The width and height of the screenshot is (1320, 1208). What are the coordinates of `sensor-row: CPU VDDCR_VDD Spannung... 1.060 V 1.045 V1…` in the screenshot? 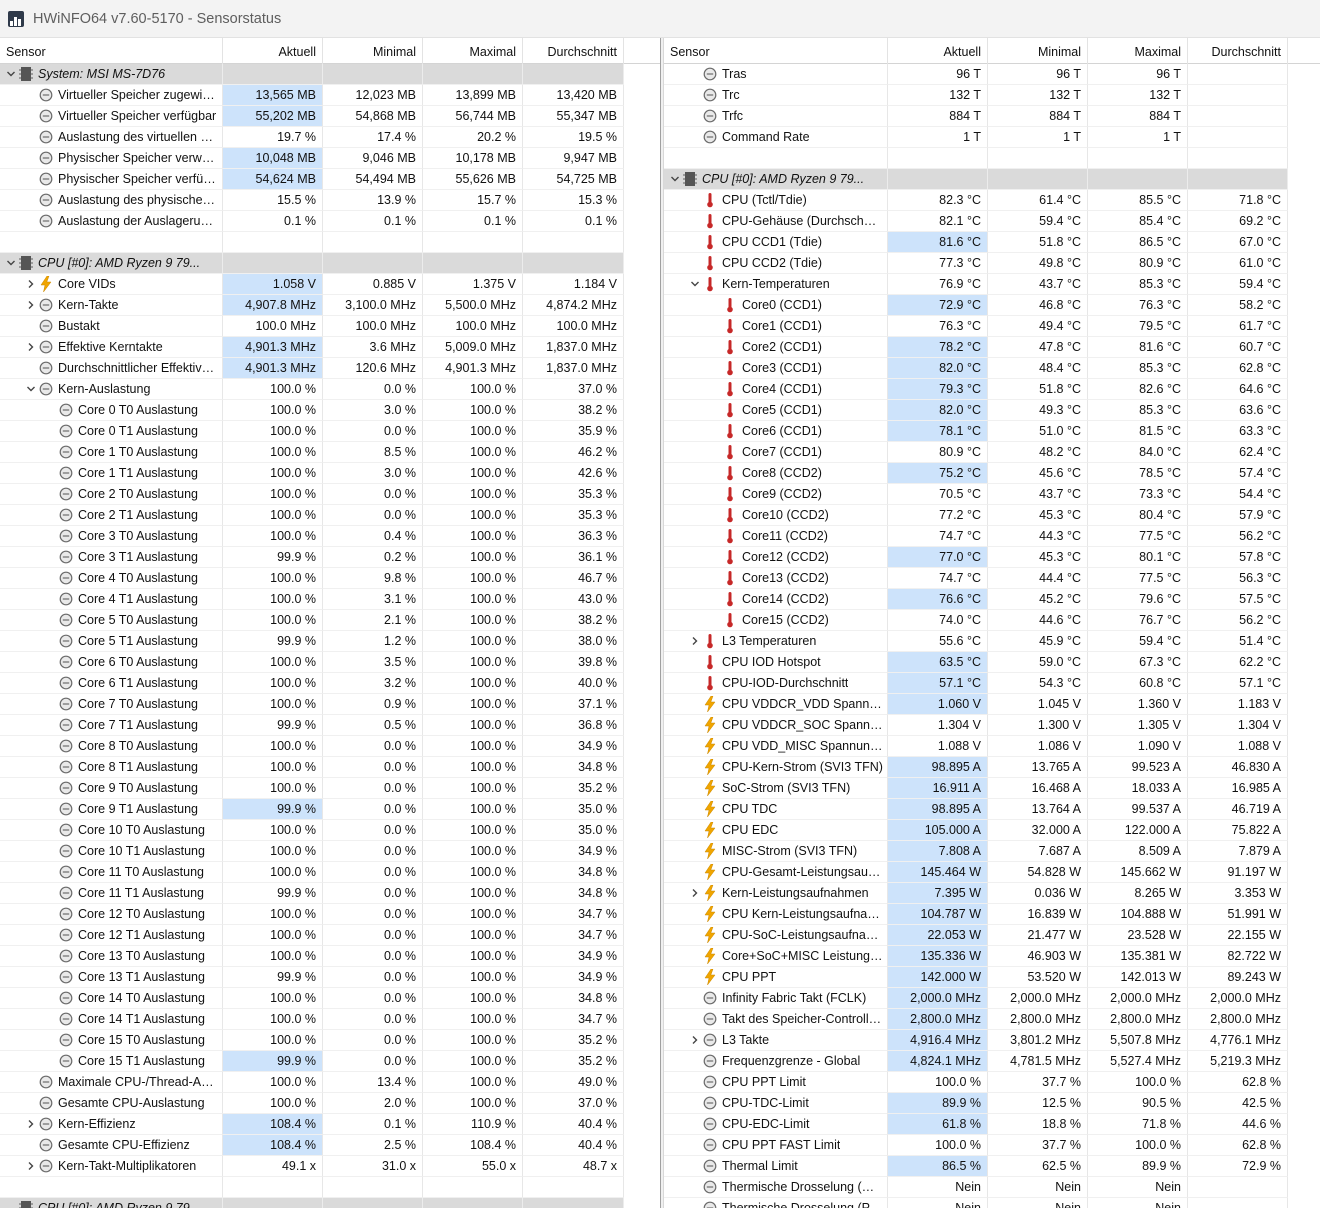 It's located at (992, 704).